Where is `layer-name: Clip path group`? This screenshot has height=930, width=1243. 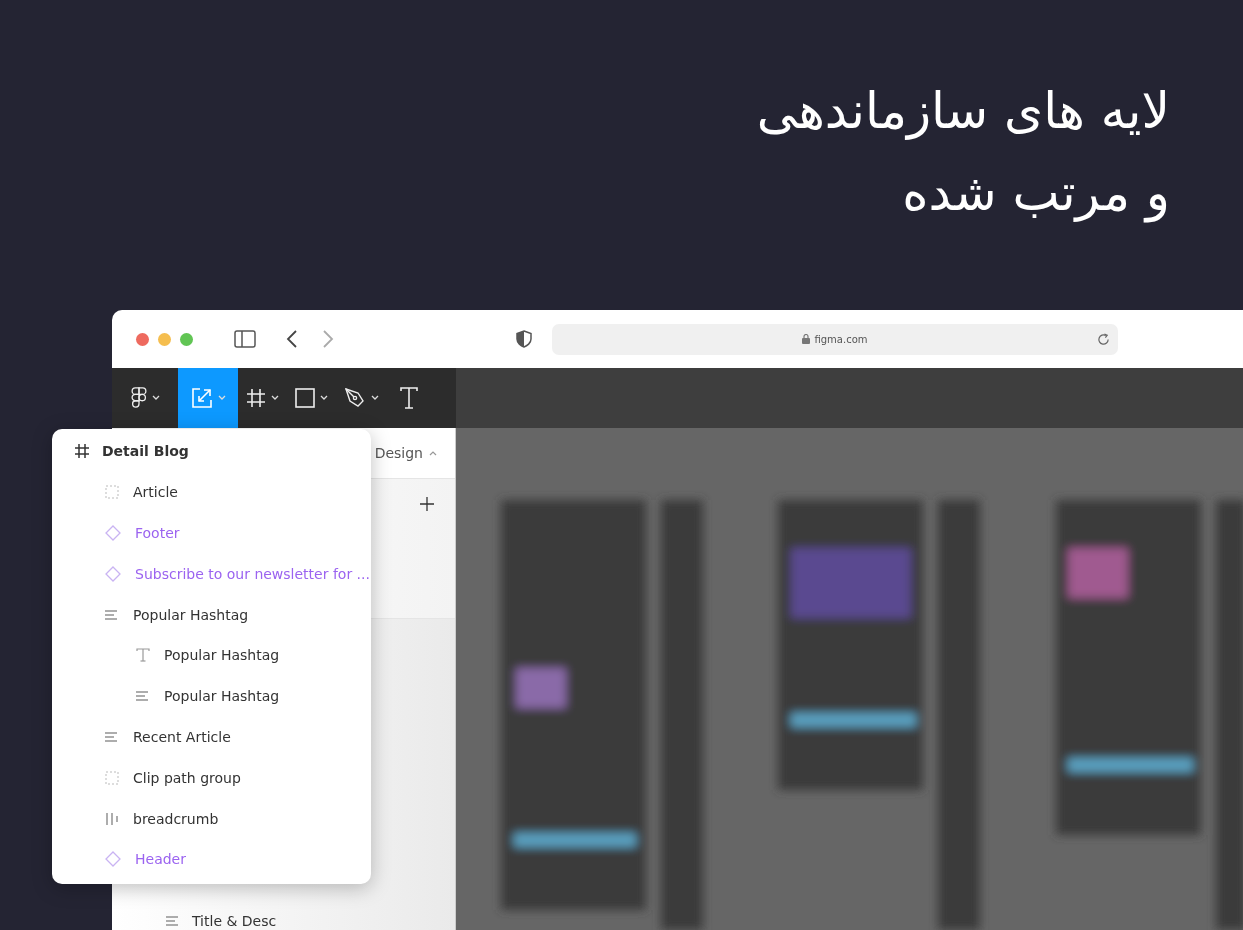
layer-name: Clip path group is located at coordinates (187, 777).